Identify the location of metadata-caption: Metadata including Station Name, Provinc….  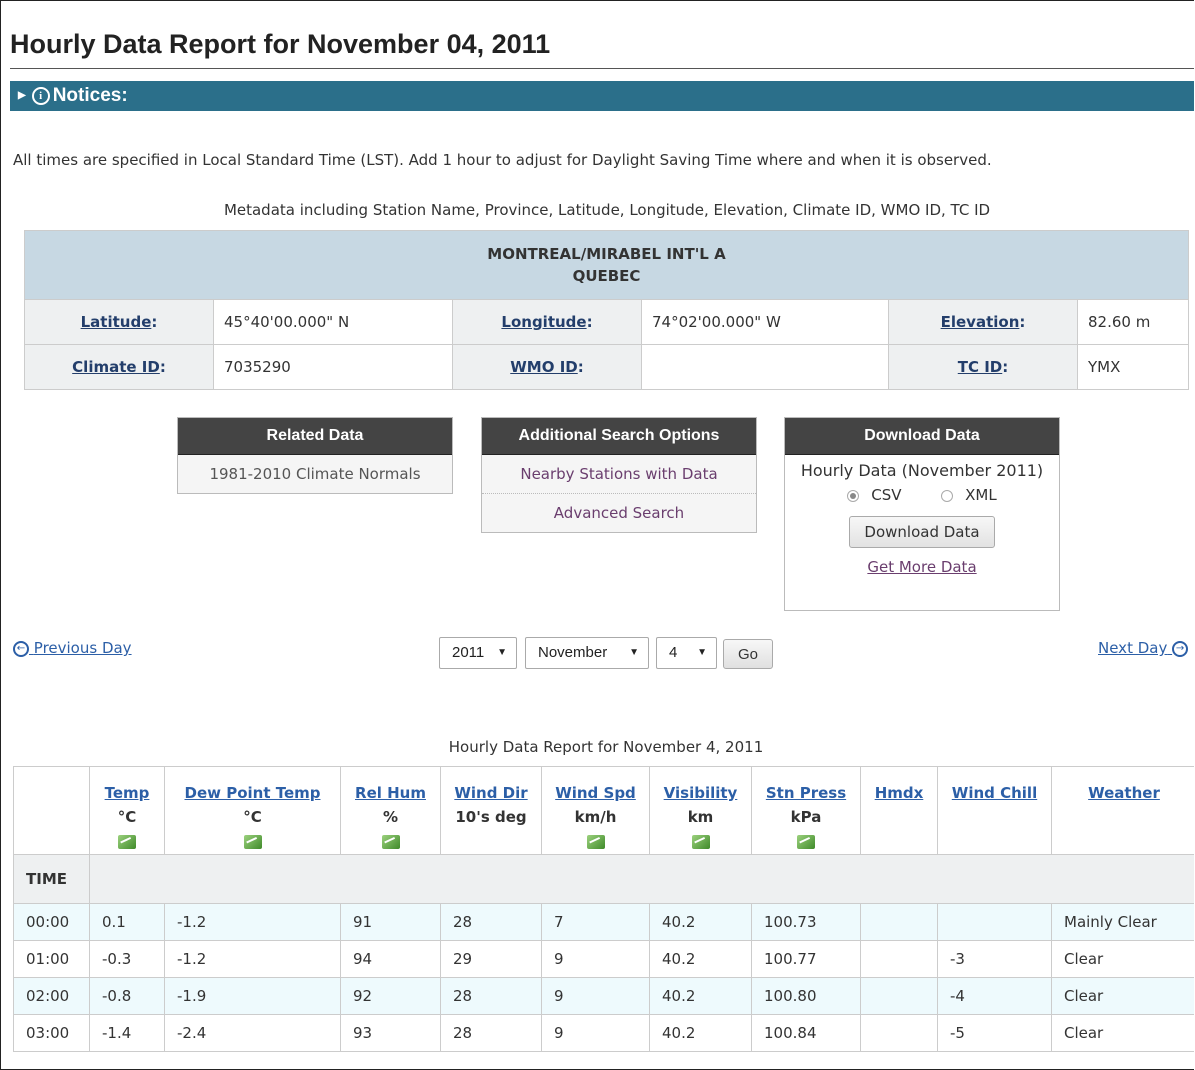
(607, 210).